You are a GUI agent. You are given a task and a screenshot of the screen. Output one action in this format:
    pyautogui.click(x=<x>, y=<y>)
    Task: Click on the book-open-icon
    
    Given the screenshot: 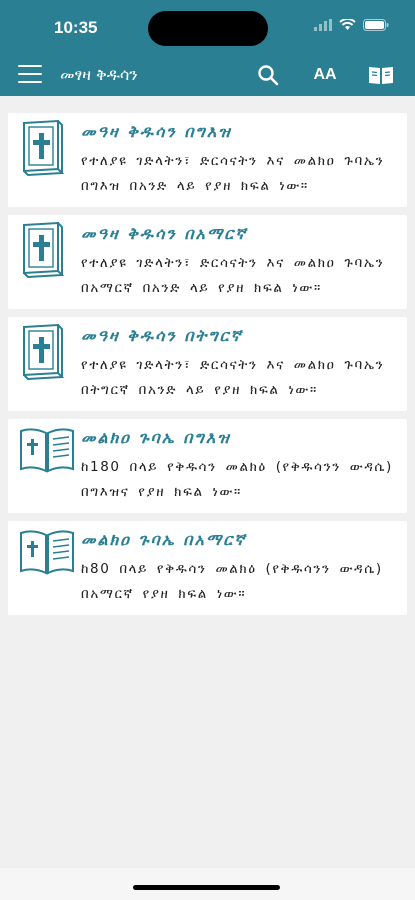 What is the action you would take?
    pyautogui.click(x=381, y=75)
    